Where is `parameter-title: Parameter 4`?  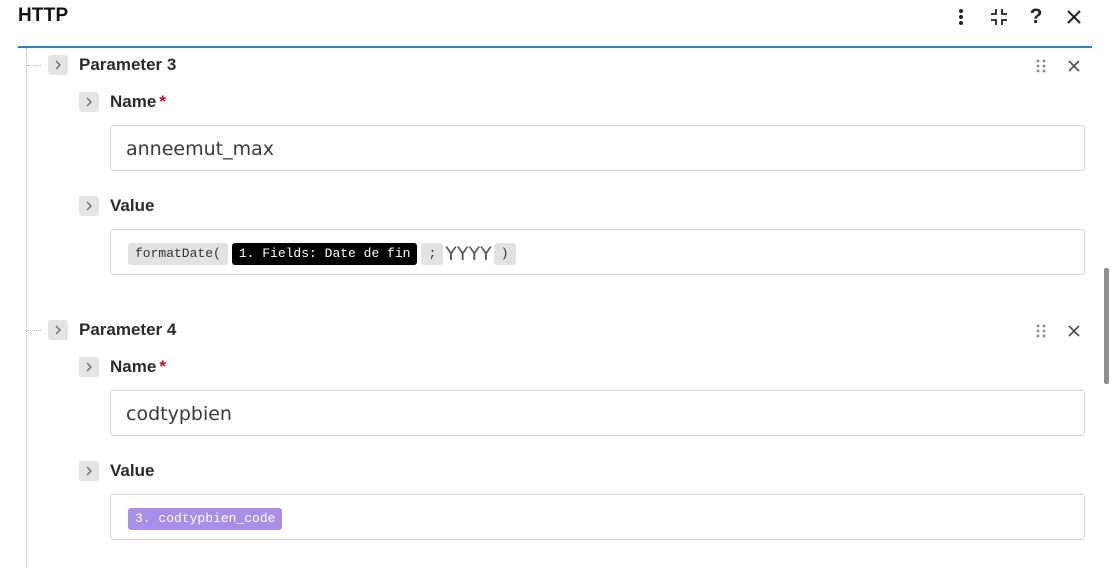 parameter-title: Parameter 4 is located at coordinates (128, 329).